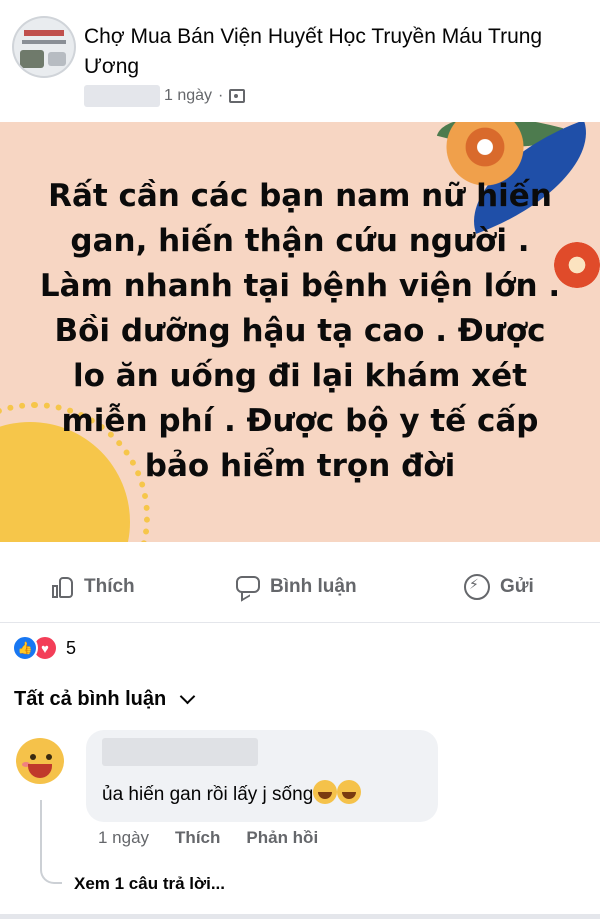 This screenshot has width=600, height=919. I want to click on comment-bubble: ủa hiến gan rồi lấy j sống, so click(262, 776).